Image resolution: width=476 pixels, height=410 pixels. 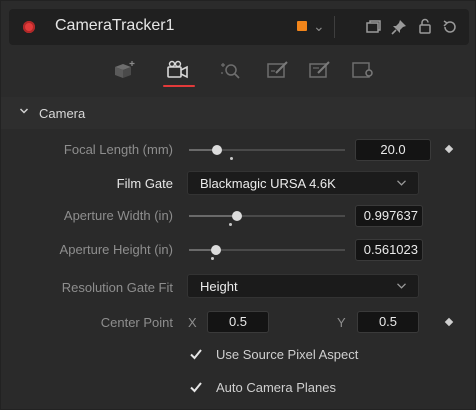 What do you see at coordinates (196, 387) in the screenshot?
I see `auto-camera-planes-checkbox` at bounding box center [196, 387].